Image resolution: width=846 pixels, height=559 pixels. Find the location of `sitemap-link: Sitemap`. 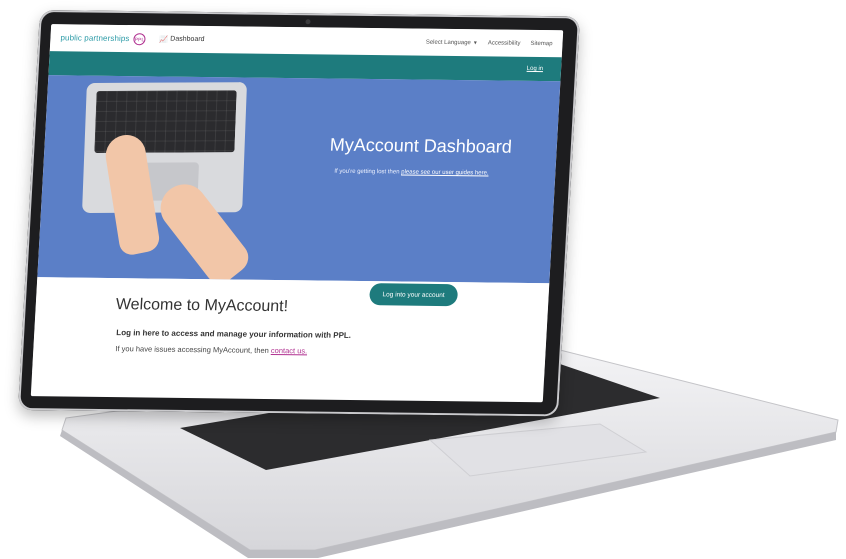

sitemap-link: Sitemap is located at coordinates (541, 43).